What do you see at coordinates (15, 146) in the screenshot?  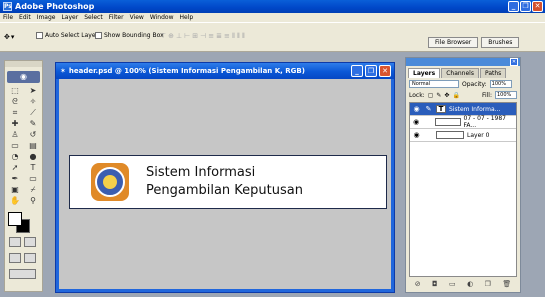 I see `eraser-tool-icon: ▭` at bounding box center [15, 146].